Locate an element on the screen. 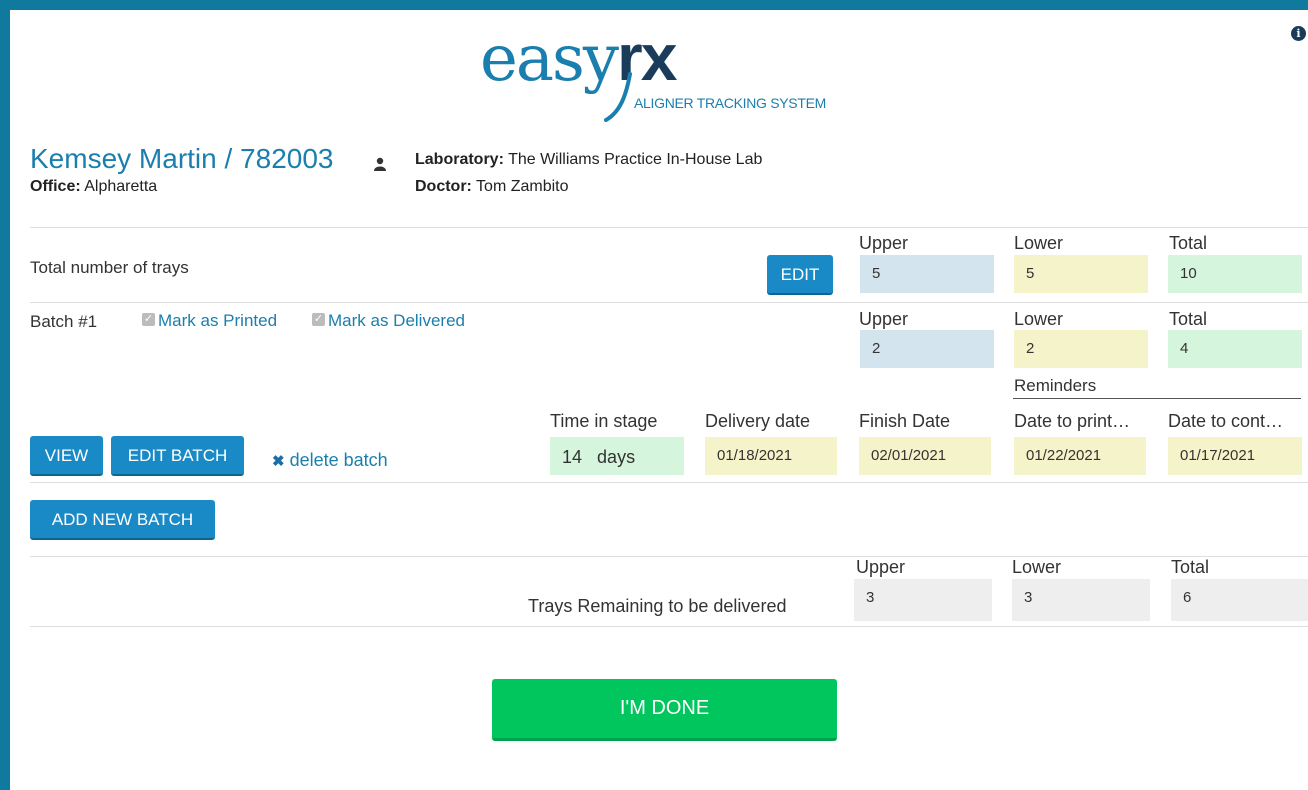 The width and height of the screenshot is (1308, 790). time-in-stage-unit: days is located at coordinates (616, 457).